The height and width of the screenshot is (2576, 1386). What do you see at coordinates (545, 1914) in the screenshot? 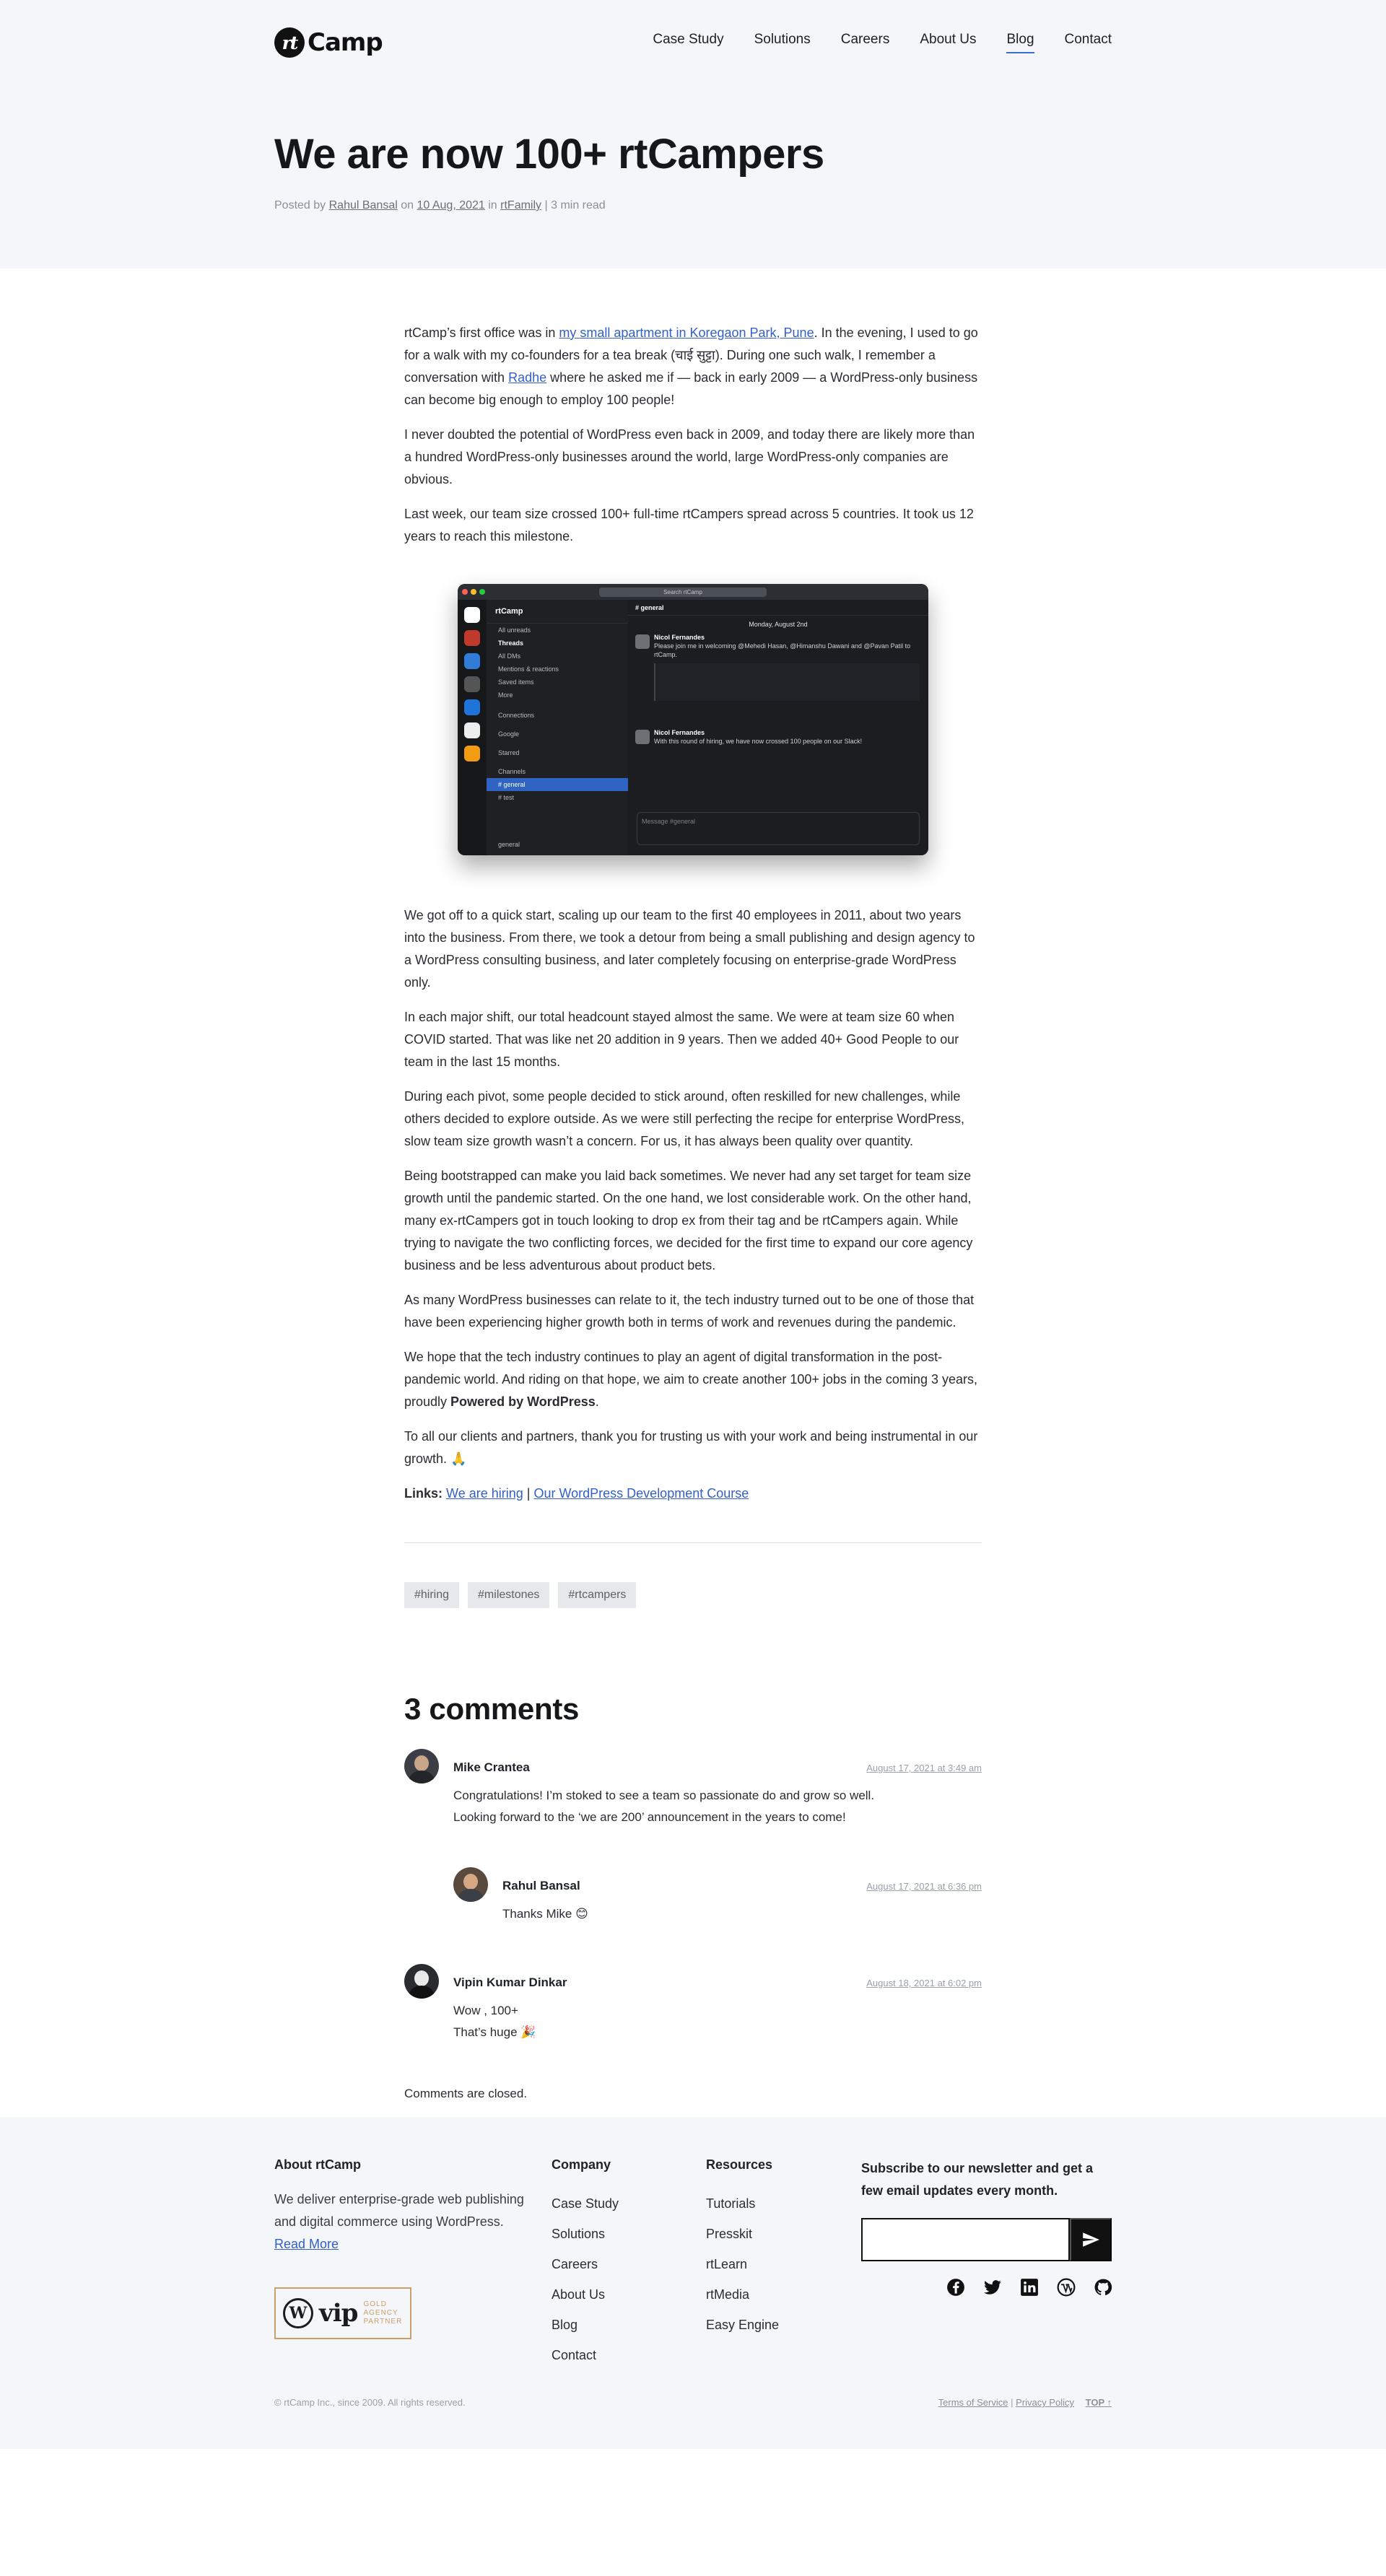
I see `comment-text: Thanks Mike 😊` at bounding box center [545, 1914].